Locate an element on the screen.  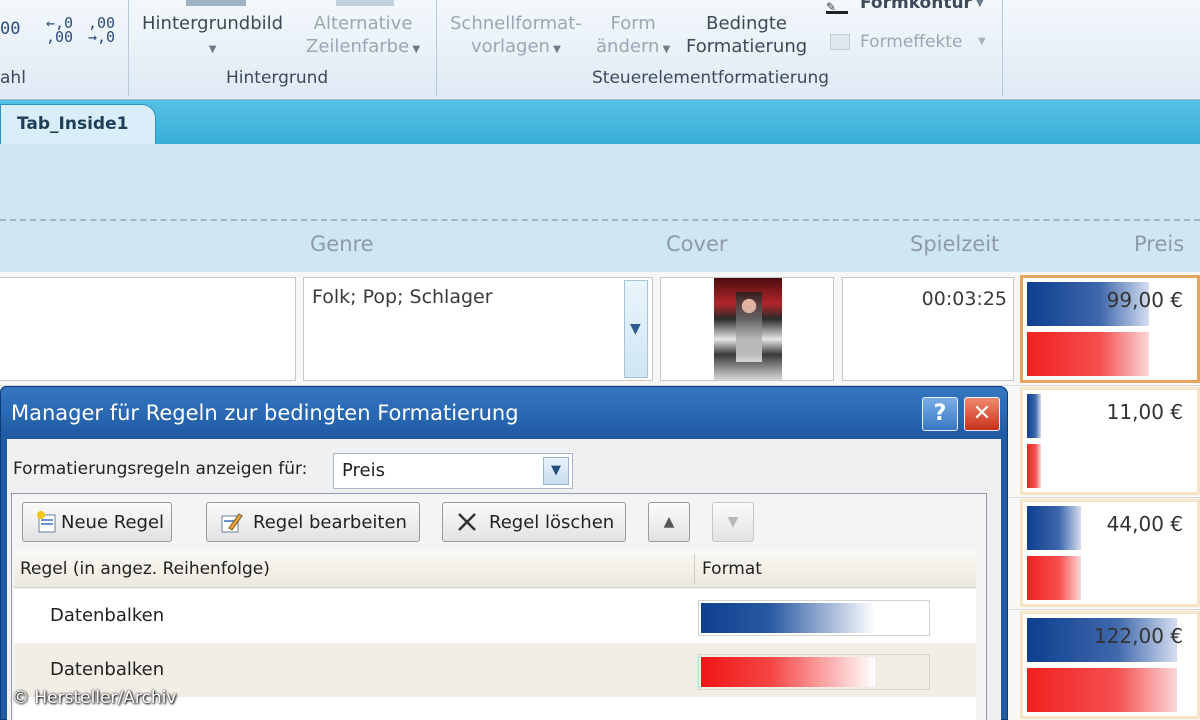
control-format-group-label: Steuerelementformatierung is located at coordinates (711, 78).